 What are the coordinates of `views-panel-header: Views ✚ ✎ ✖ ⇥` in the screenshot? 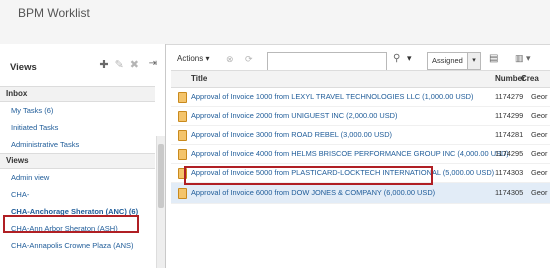 It's located at (82, 65).